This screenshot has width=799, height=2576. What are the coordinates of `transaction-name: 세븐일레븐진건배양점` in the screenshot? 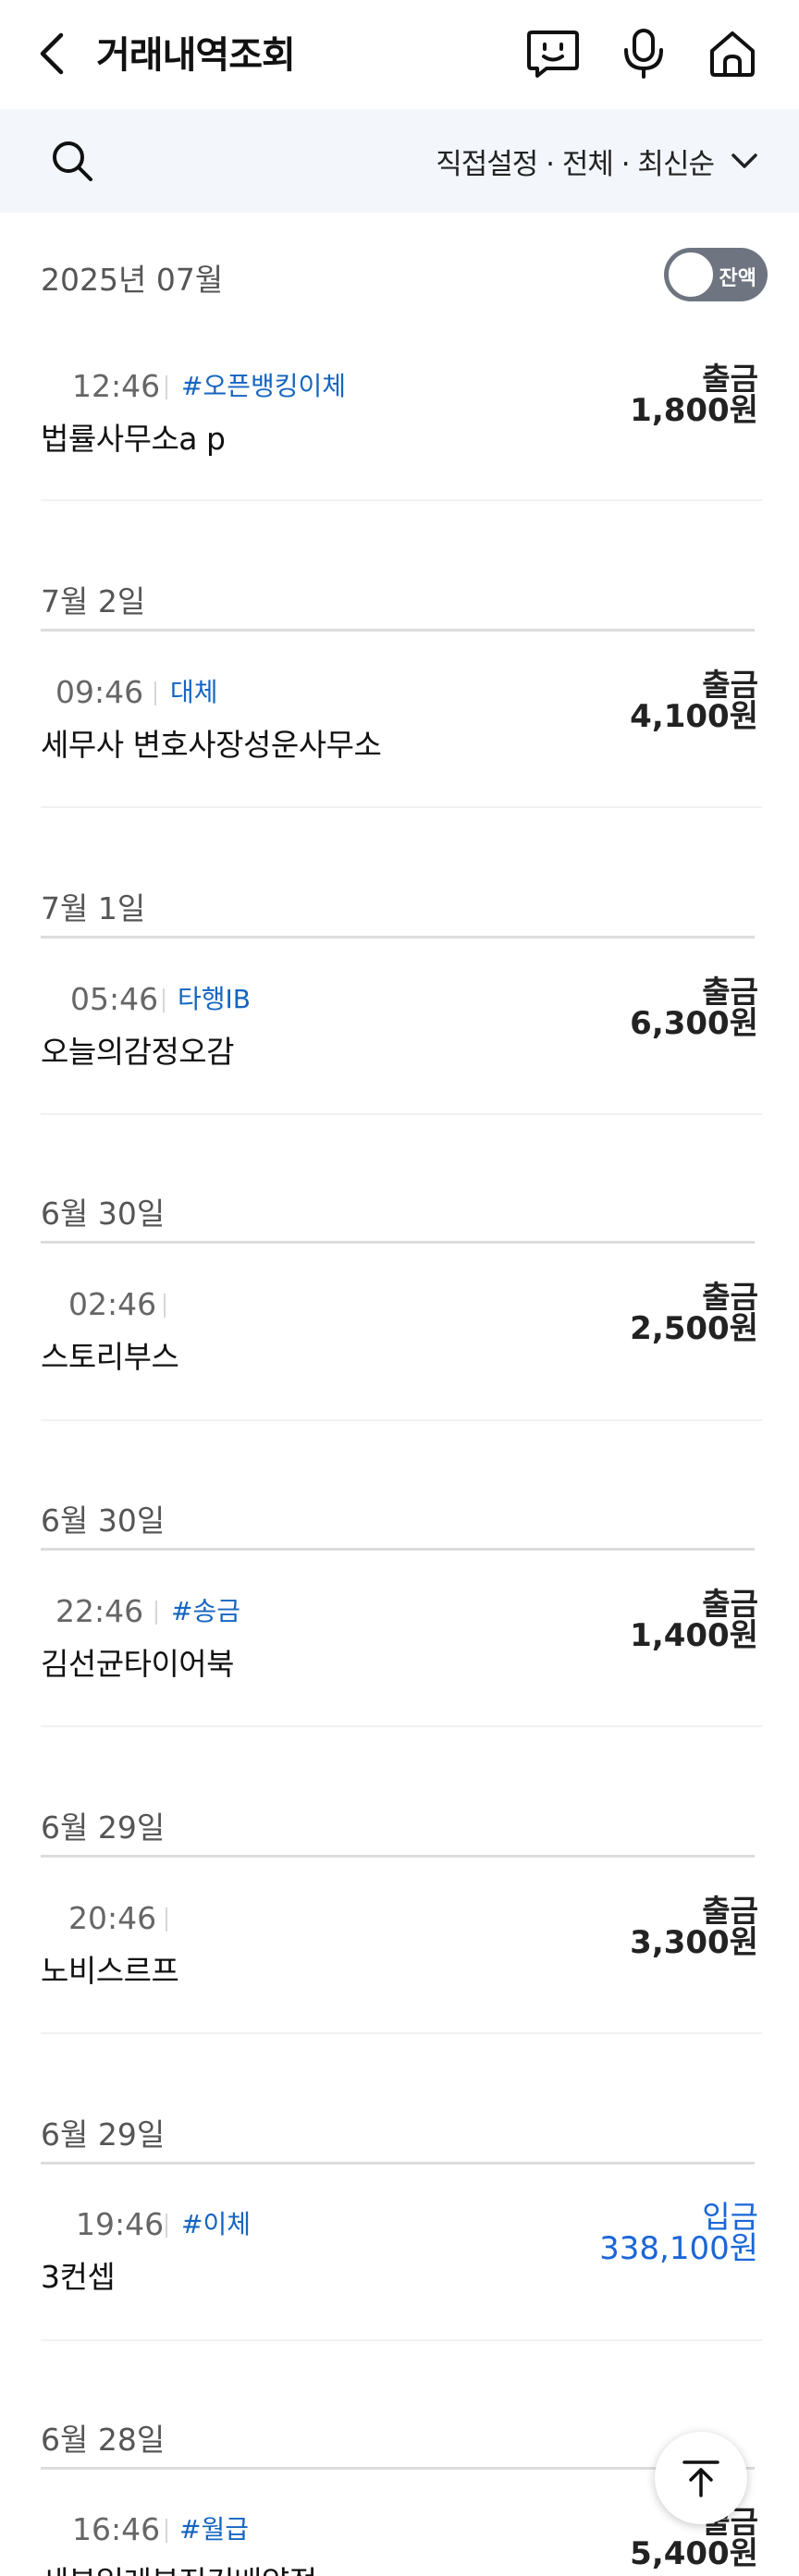 It's located at (179, 2569).